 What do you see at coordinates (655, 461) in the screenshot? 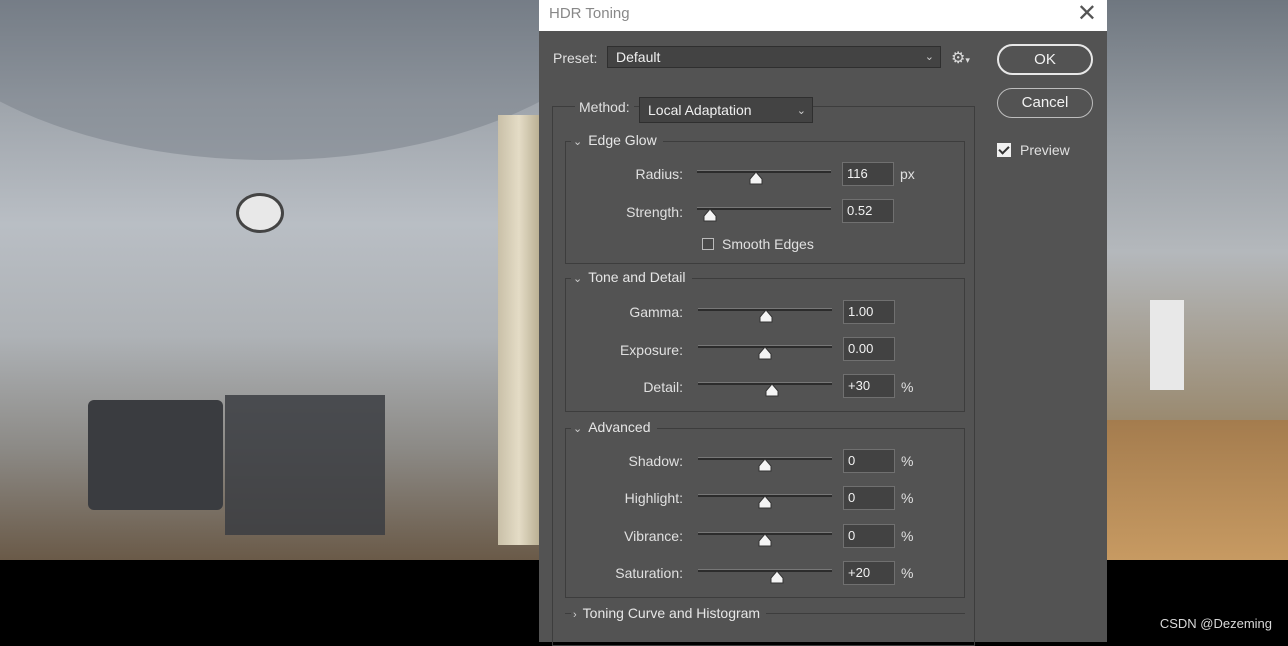
I see `shadow-label: Shadow:` at bounding box center [655, 461].